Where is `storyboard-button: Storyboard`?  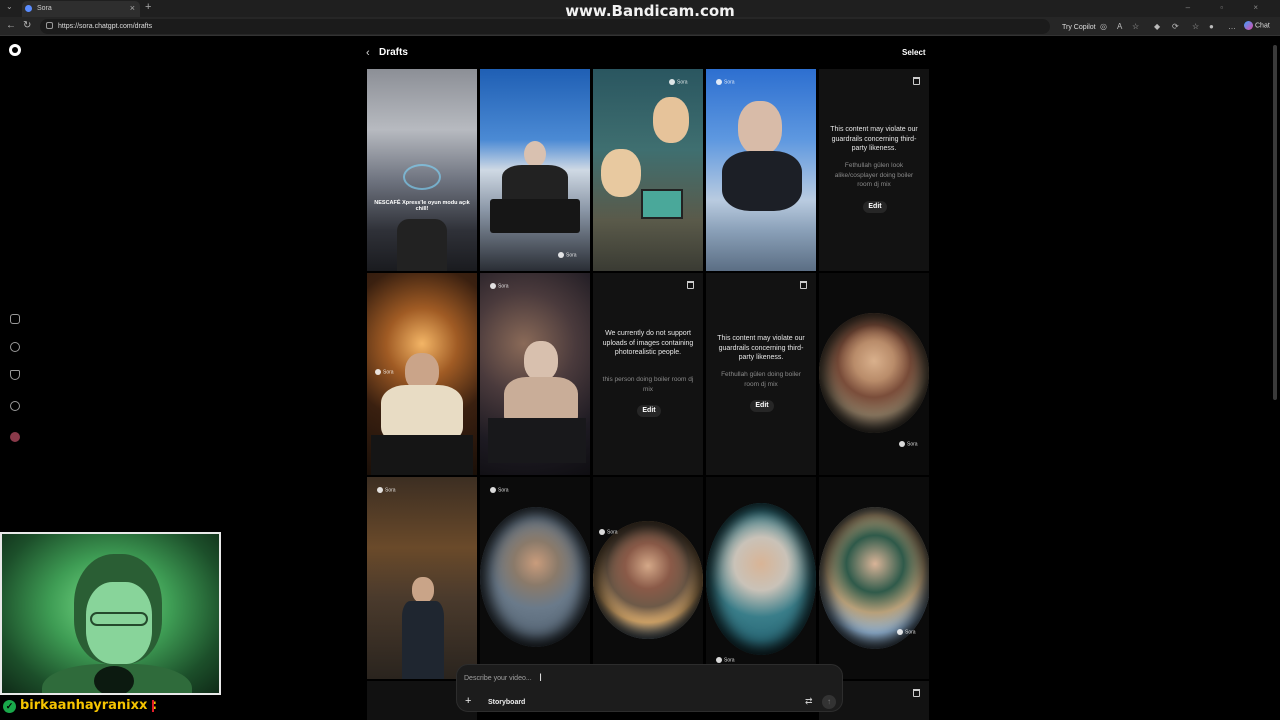
storyboard-button: Storyboard is located at coordinates (506, 702).